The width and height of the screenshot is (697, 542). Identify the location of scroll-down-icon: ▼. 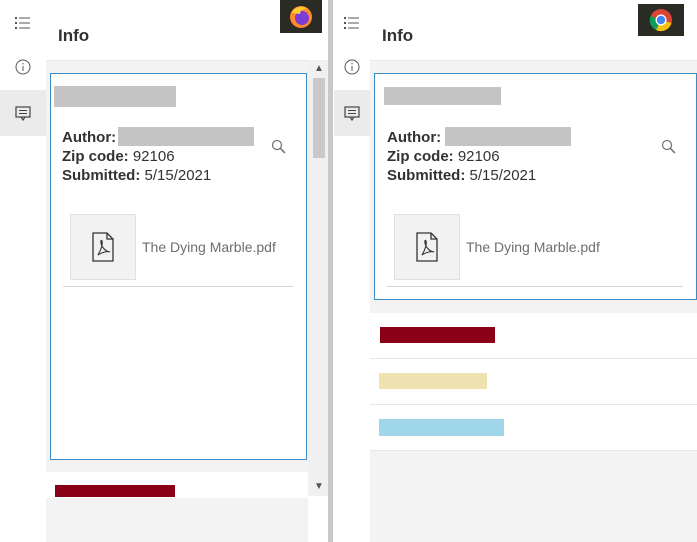
(319, 487).